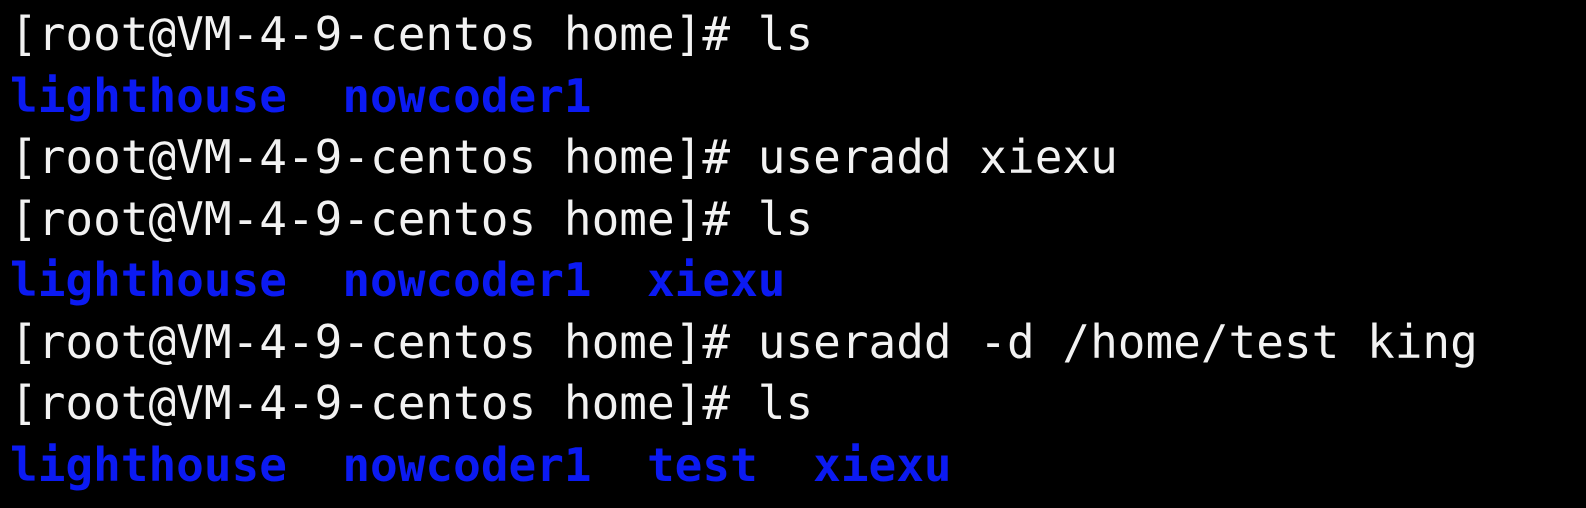 This screenshot has width=1586, height=508. What do you see at coordinates (798, 97) in the screenshot?
I see `ls-output-line: lighthouse nowcoder1` at bounding box center [798, 97].